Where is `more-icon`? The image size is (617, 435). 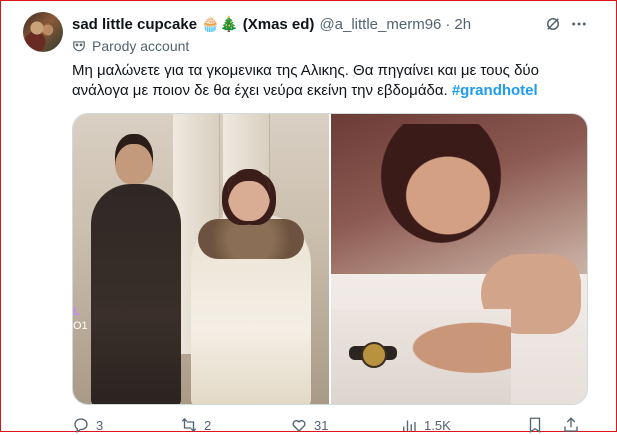
more-icon is located at coordinates (579, 24).